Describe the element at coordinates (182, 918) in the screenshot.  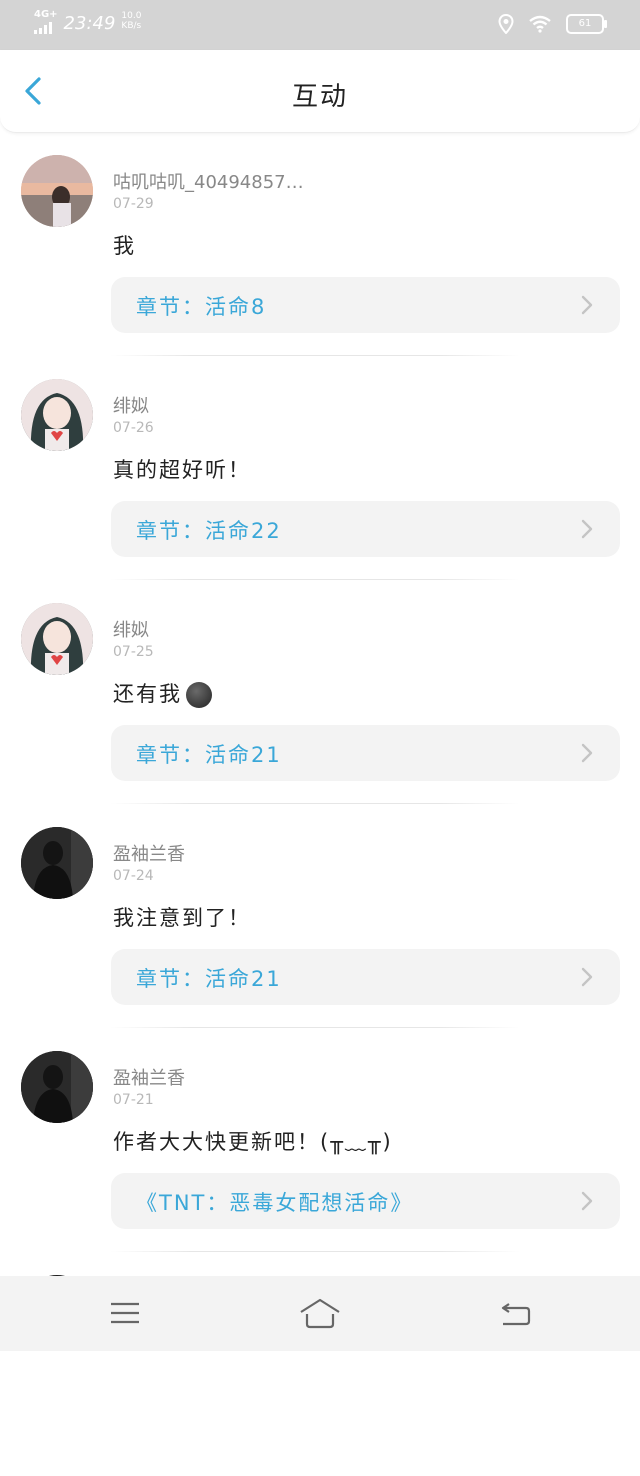
I see `comment-text: 我注意到了！` at that location.